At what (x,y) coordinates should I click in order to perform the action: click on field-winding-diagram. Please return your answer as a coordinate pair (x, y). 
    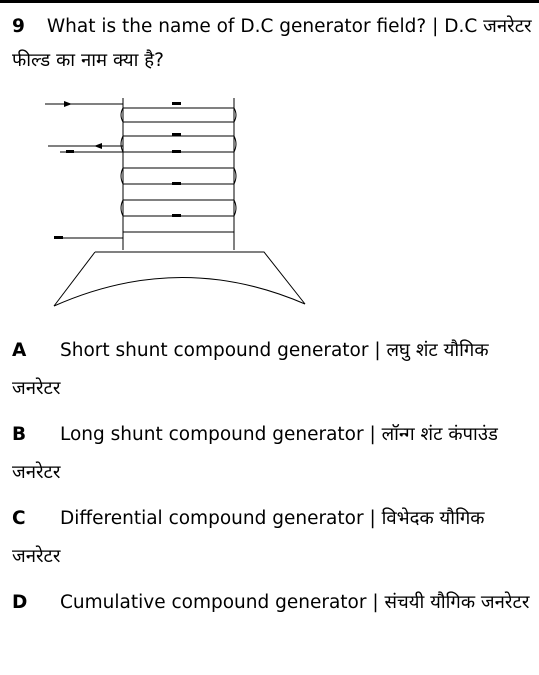
    Looking at the image, I should click on (175, 202).